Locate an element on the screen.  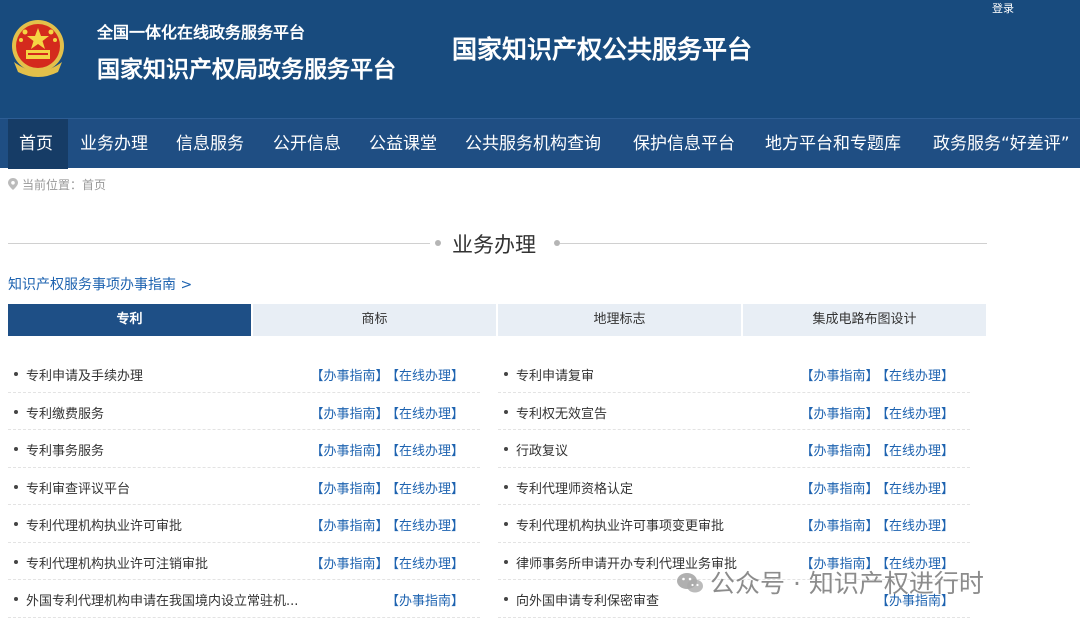
list-item: 专利代理机构执业许可注销审批 【办事指南】 【在线办理】 is located at coordinates (244, 561).